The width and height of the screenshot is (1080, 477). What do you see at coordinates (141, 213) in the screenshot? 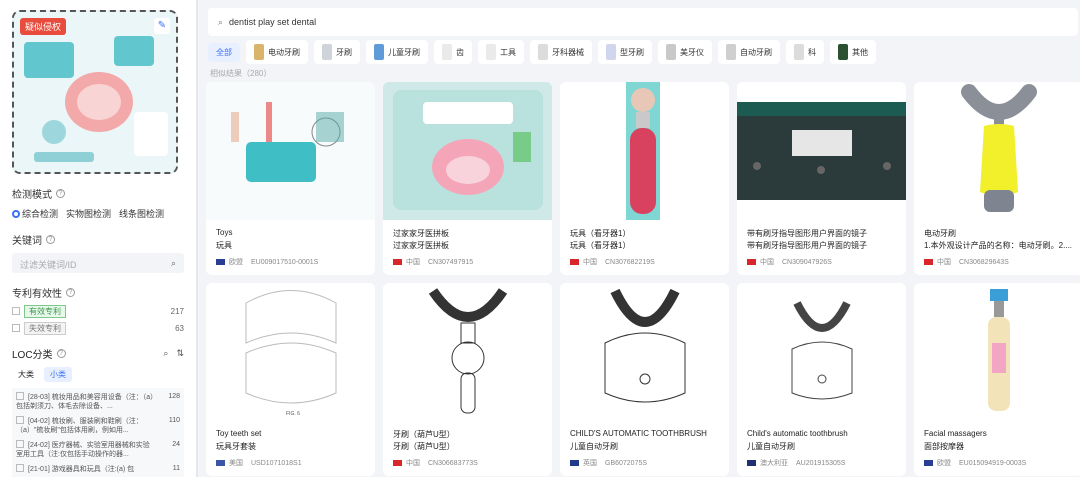
I see `mode-line-drawing: 线条图检测` at bounding box center [141, 213].